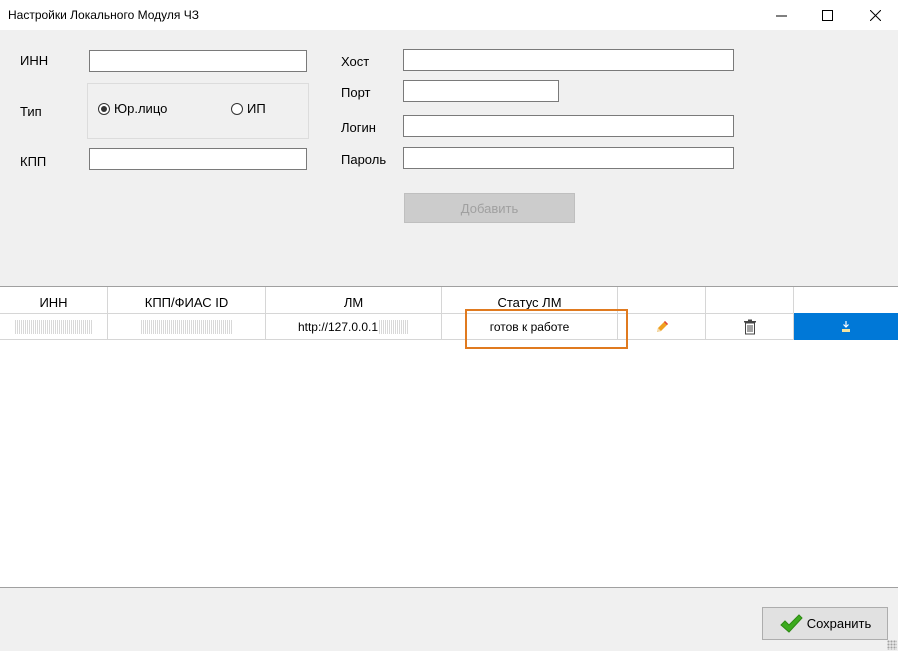 This screenshot has height=651, width=898. What do you see at coordinates (54, 300) in the screenshot?
I see `column-header-inn: ИНН` at bounding box center [54, 300].